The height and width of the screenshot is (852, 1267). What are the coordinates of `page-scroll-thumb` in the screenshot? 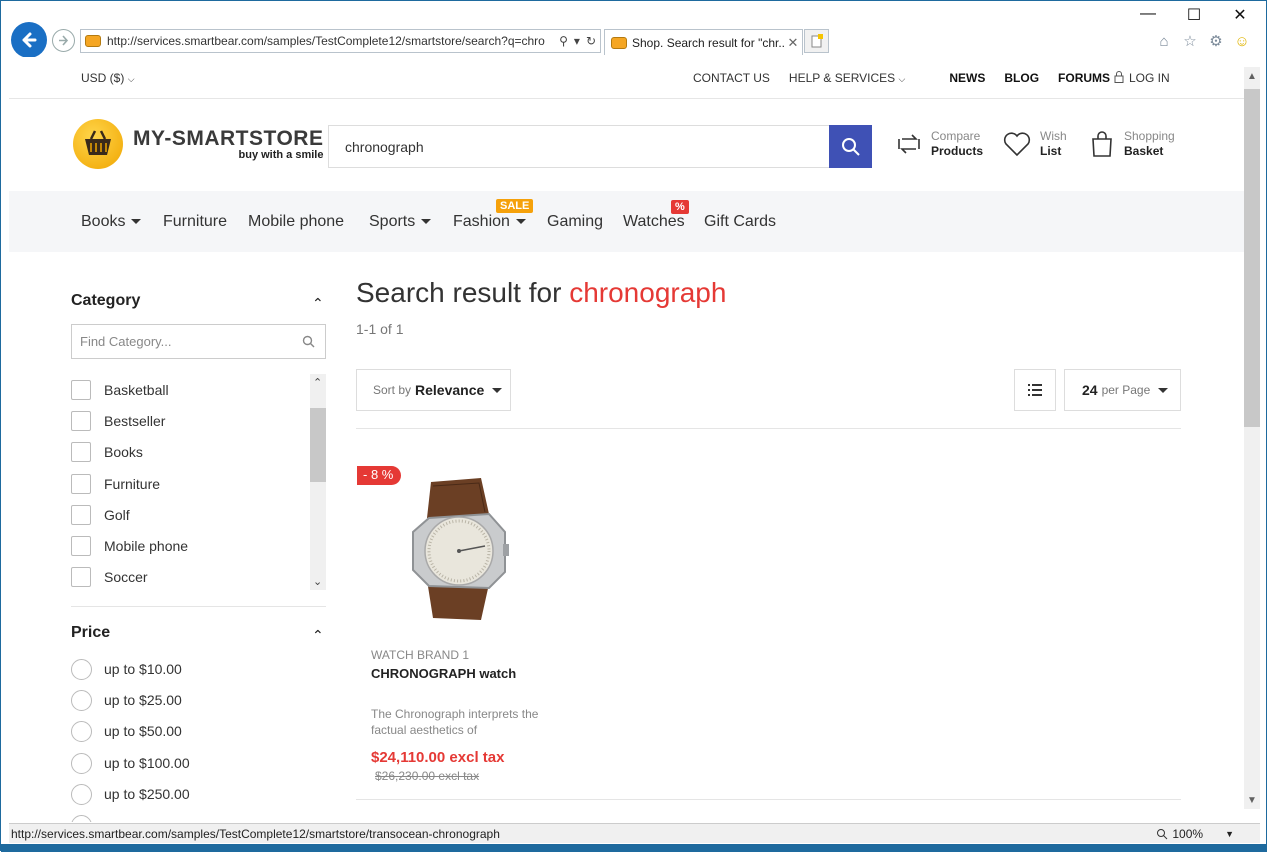 It's located at (1252, 258).